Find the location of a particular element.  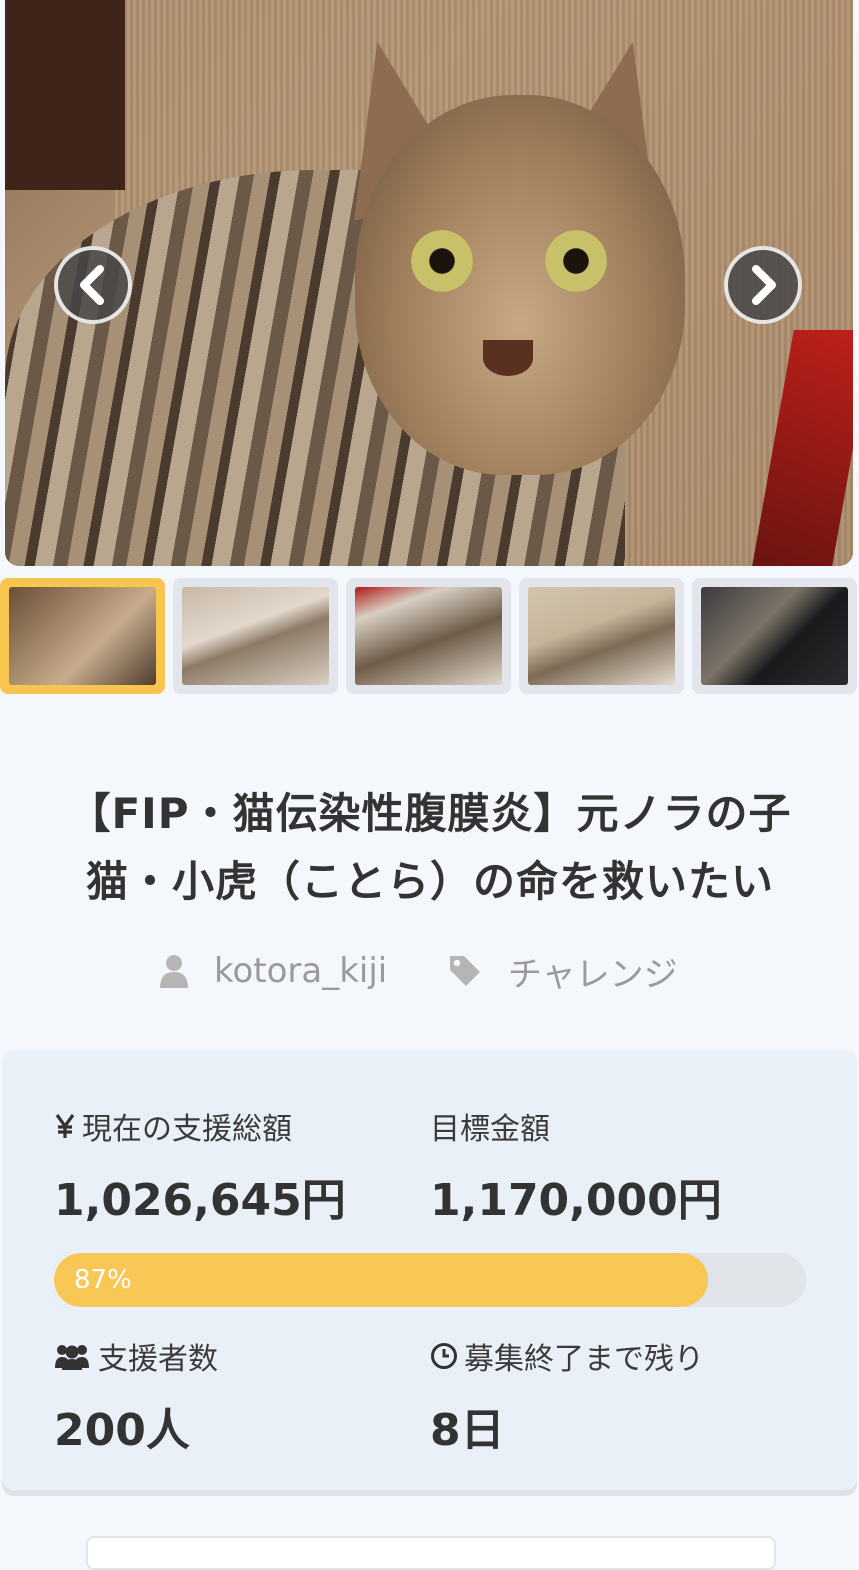

yen-icon is located at coordinates (65, 1126).